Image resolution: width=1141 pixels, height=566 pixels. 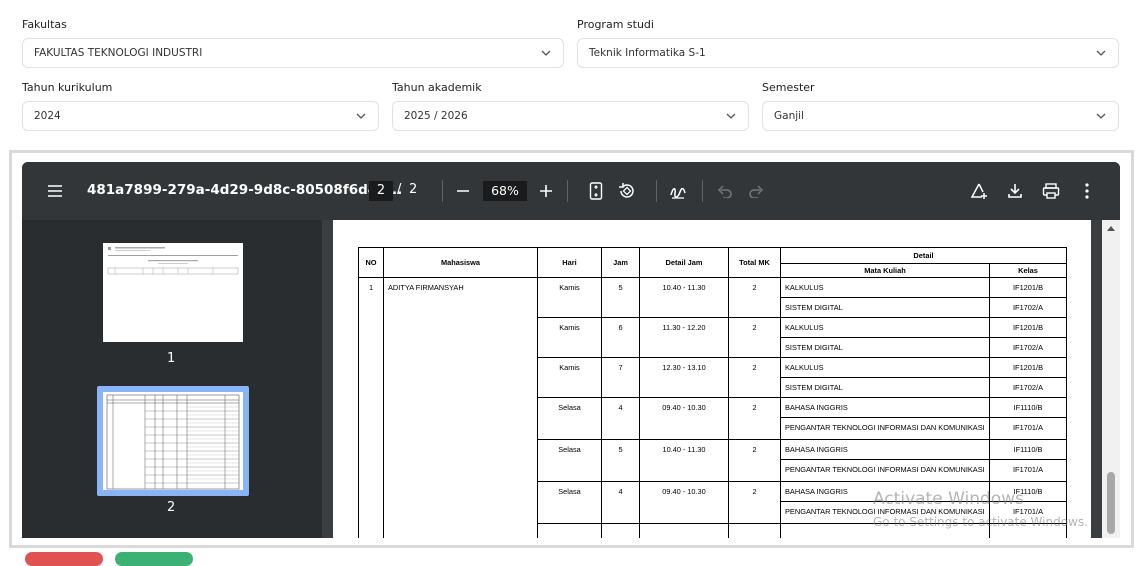 I want to click on program-studi-label: Program studi, so click(x=615, y=24).